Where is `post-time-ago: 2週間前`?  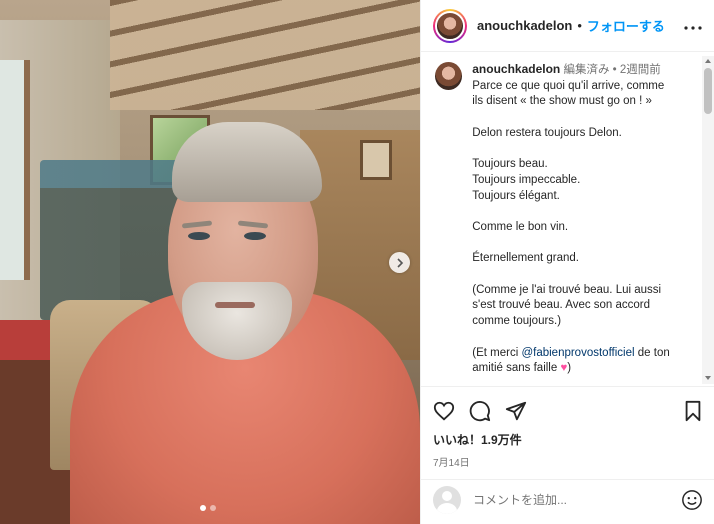 post-time-ago: 2週間前 is located at coordinates (640, 70).